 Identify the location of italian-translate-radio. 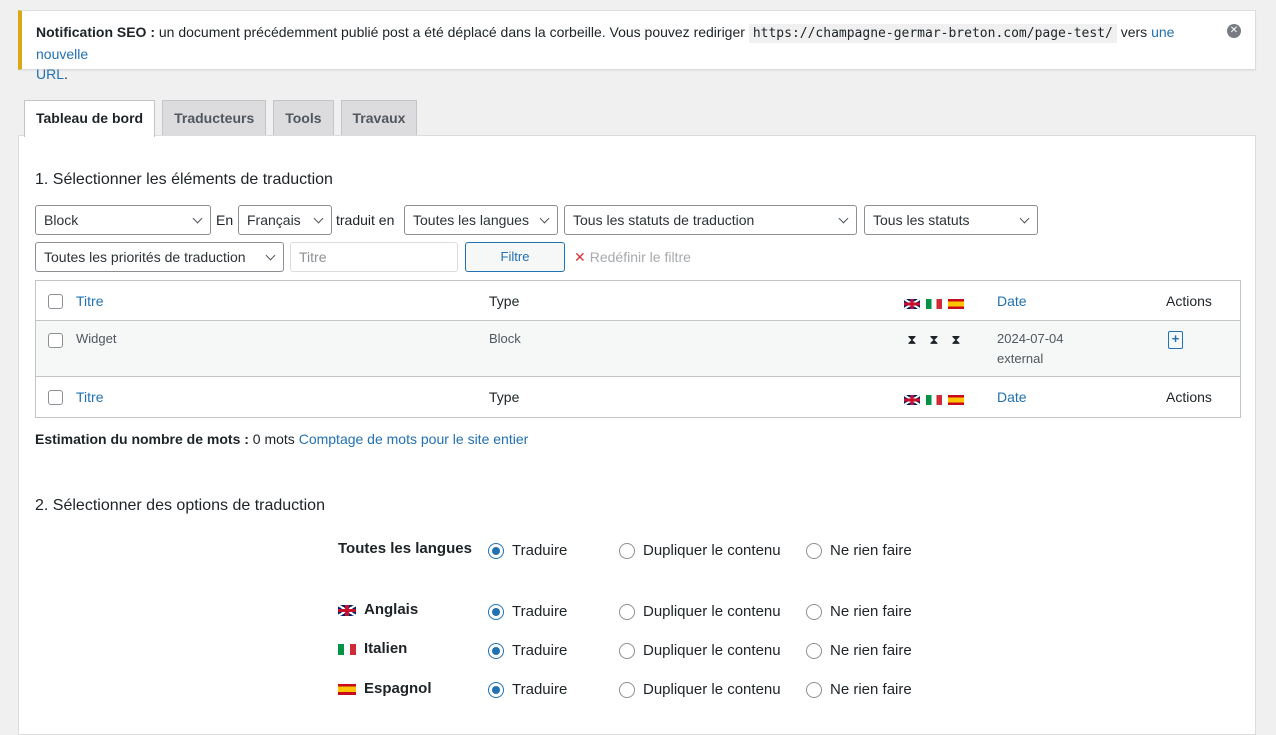
(496, 651).